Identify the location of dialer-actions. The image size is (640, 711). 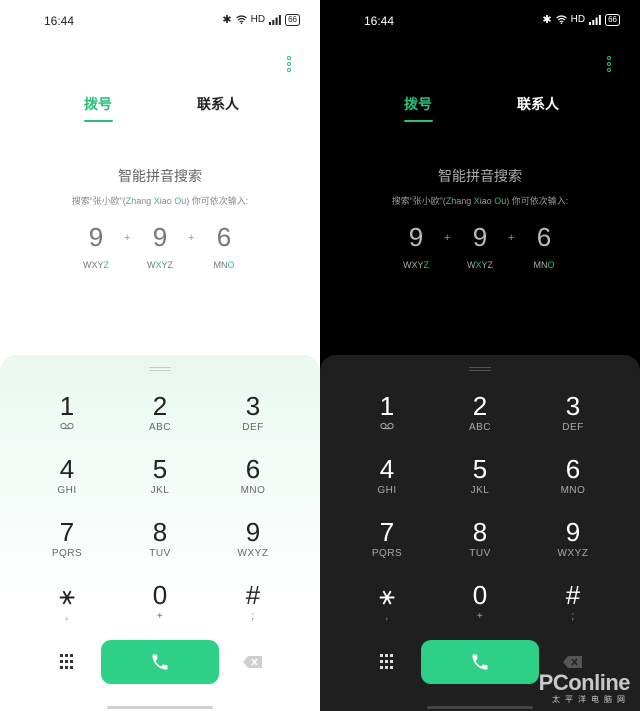
(160, 663).